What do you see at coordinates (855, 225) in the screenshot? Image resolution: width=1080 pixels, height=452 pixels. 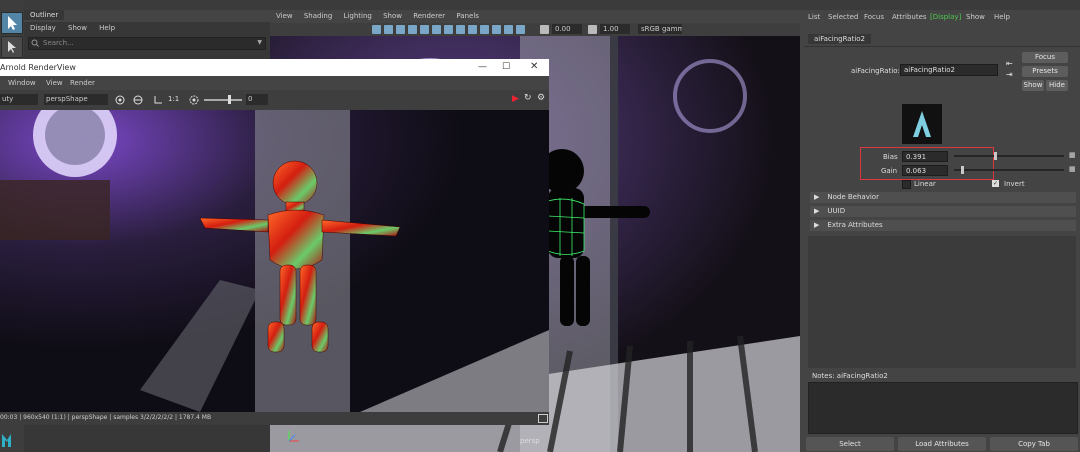 I see `section-label: Extra Attributes` at bounding box center [855, 225].